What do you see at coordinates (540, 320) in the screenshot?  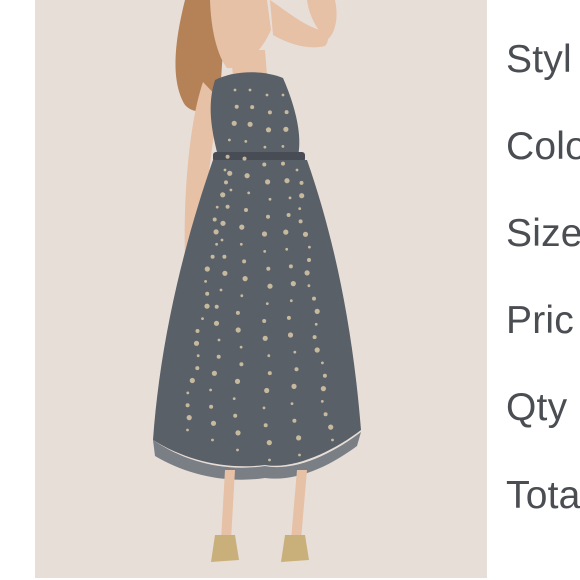 I see `price-label: Pric` at bounding box center [540, 320].